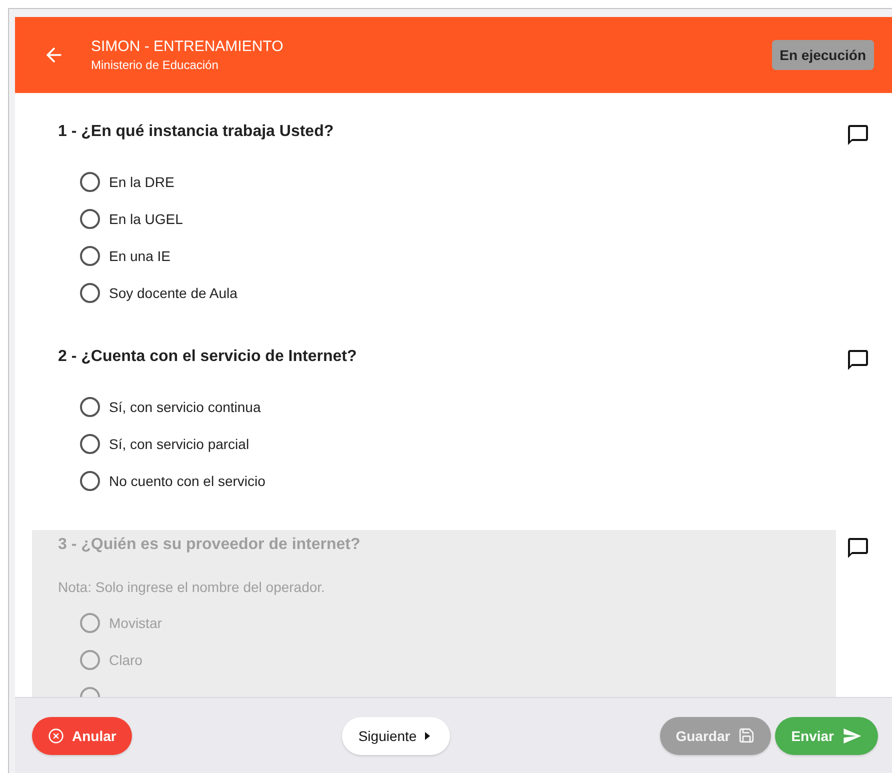  I want to click on option-label: Movistar, so click(135, 622).